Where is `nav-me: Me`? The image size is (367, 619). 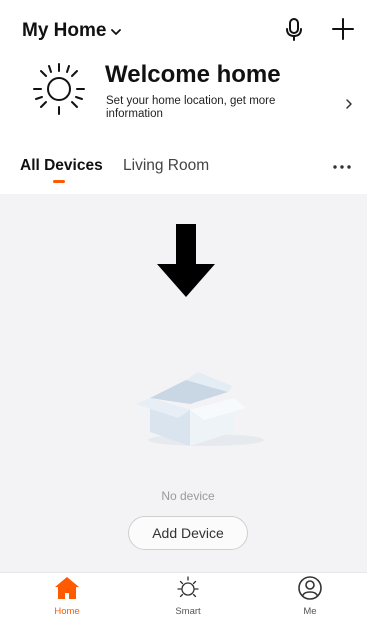
nav-me: Me is located at coordinates (310, 596).